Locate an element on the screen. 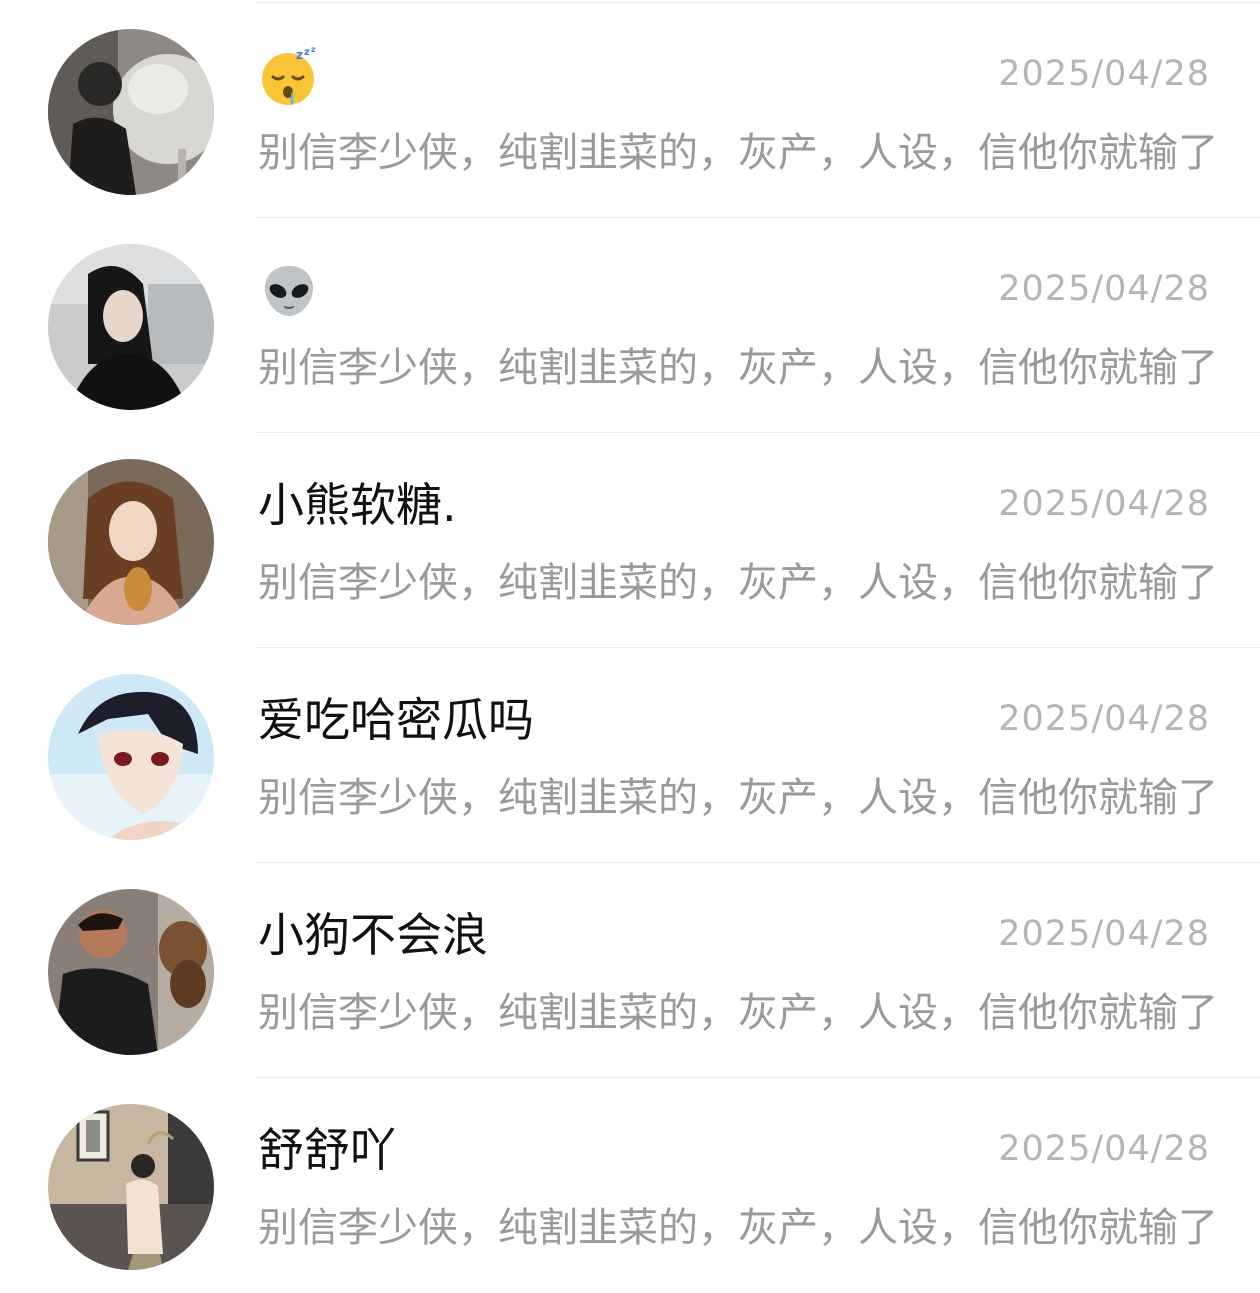  alien-emoji-icon is located at coordinates (289, 291).